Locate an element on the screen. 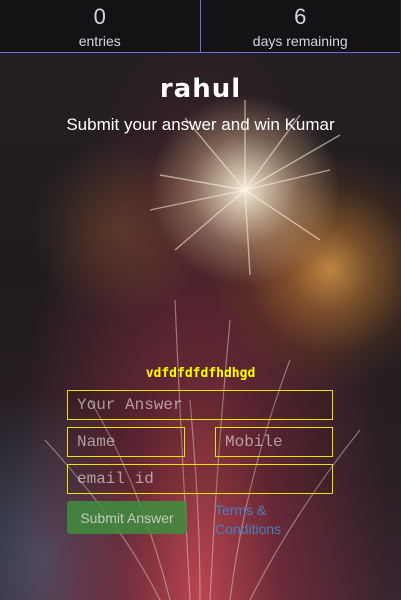  entries-label: entries is located at coordinates (99, 41).